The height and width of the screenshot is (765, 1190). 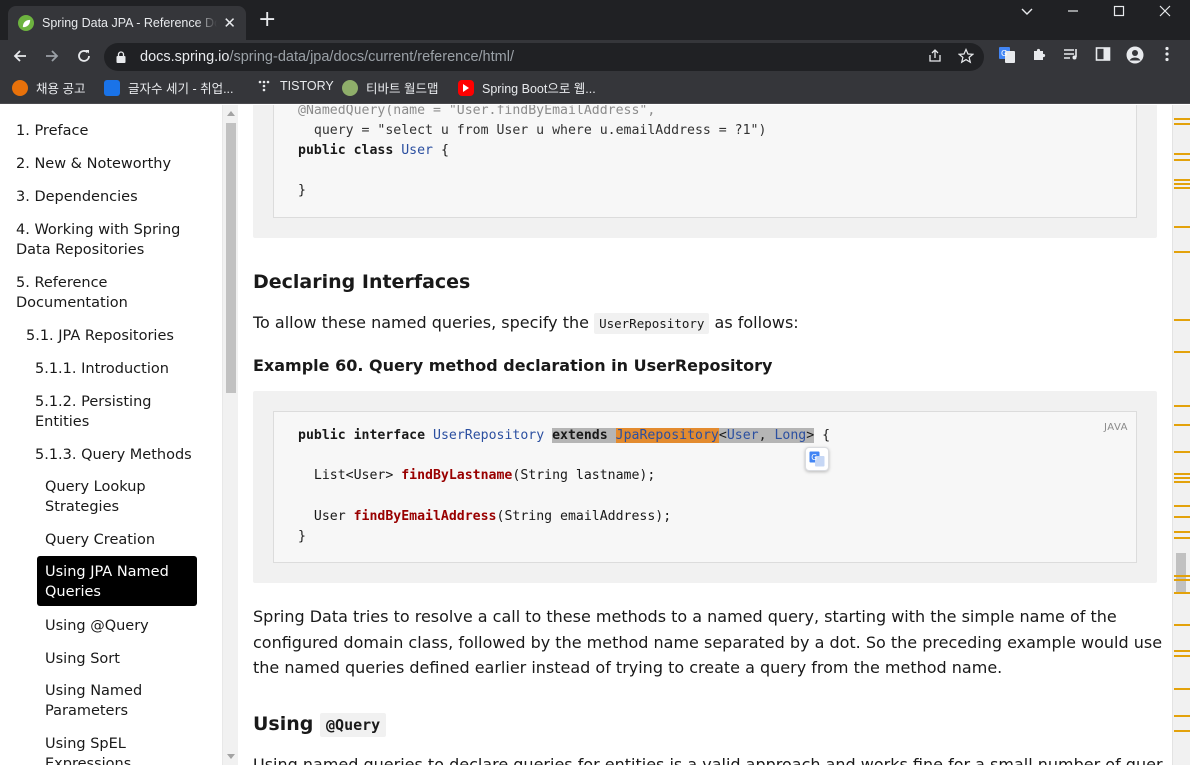 I want to click on back-icon, so click(x=20, y=56).